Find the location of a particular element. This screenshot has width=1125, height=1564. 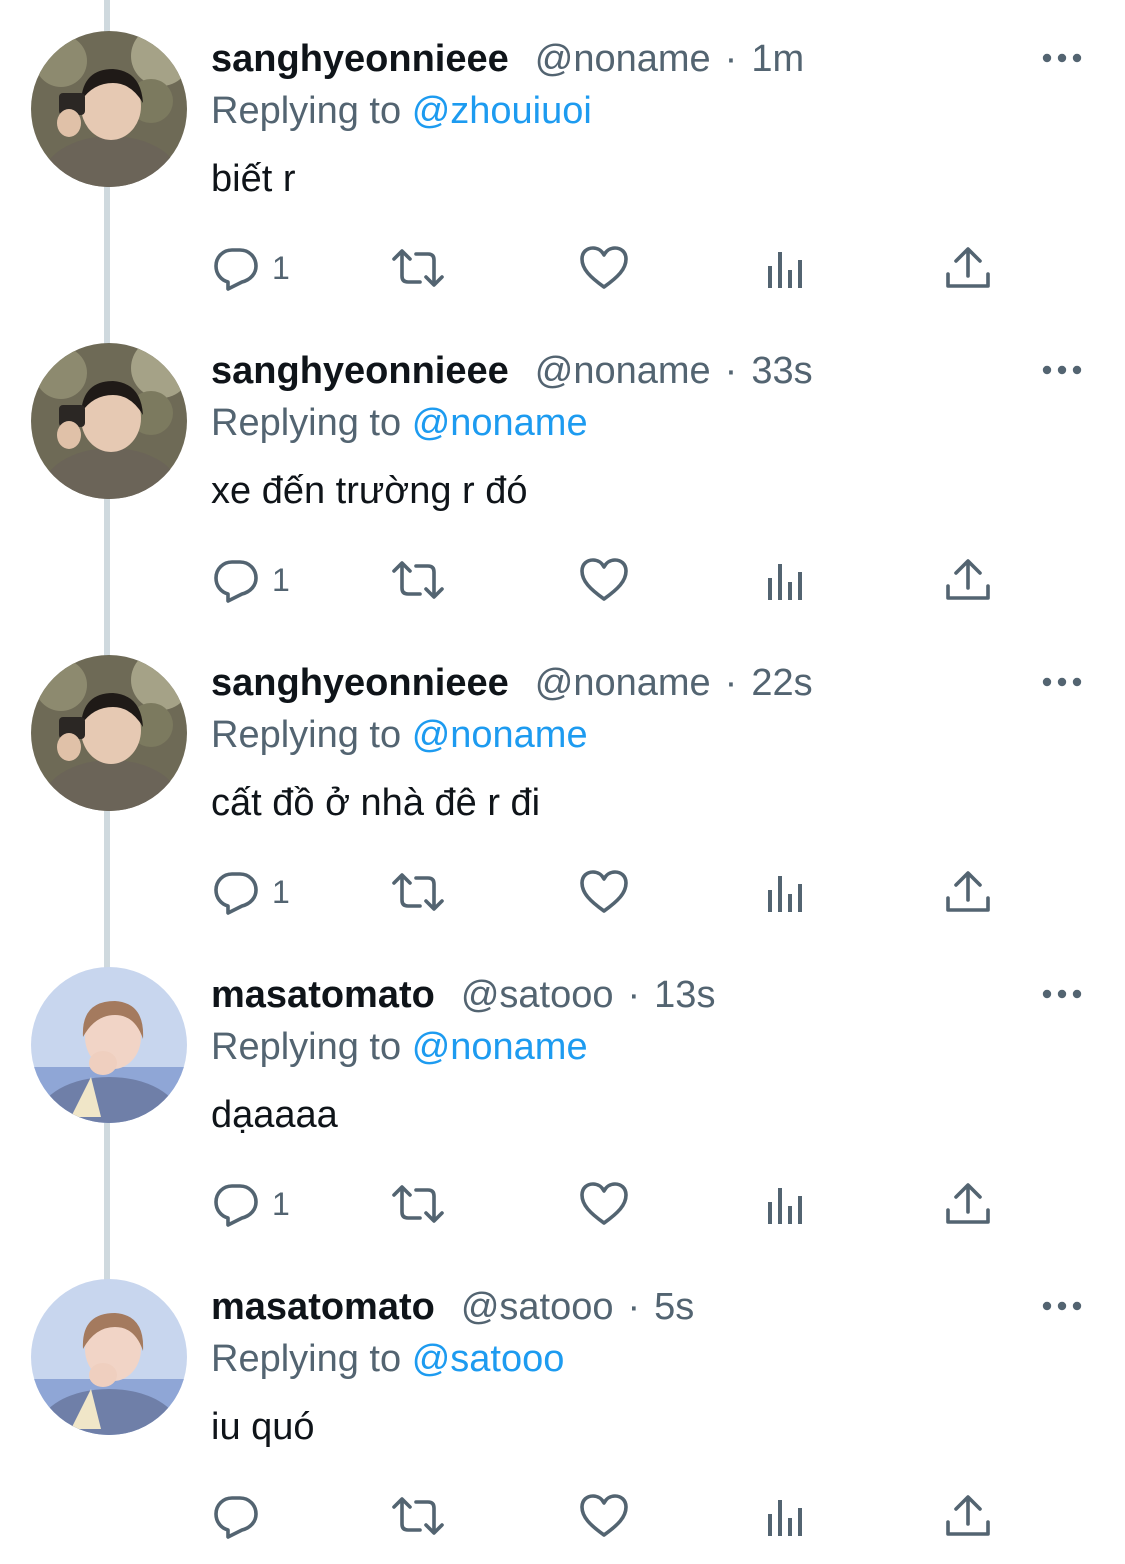

tweet-header: masatomato @satooo · 13s is located at coordinates (463, 995).